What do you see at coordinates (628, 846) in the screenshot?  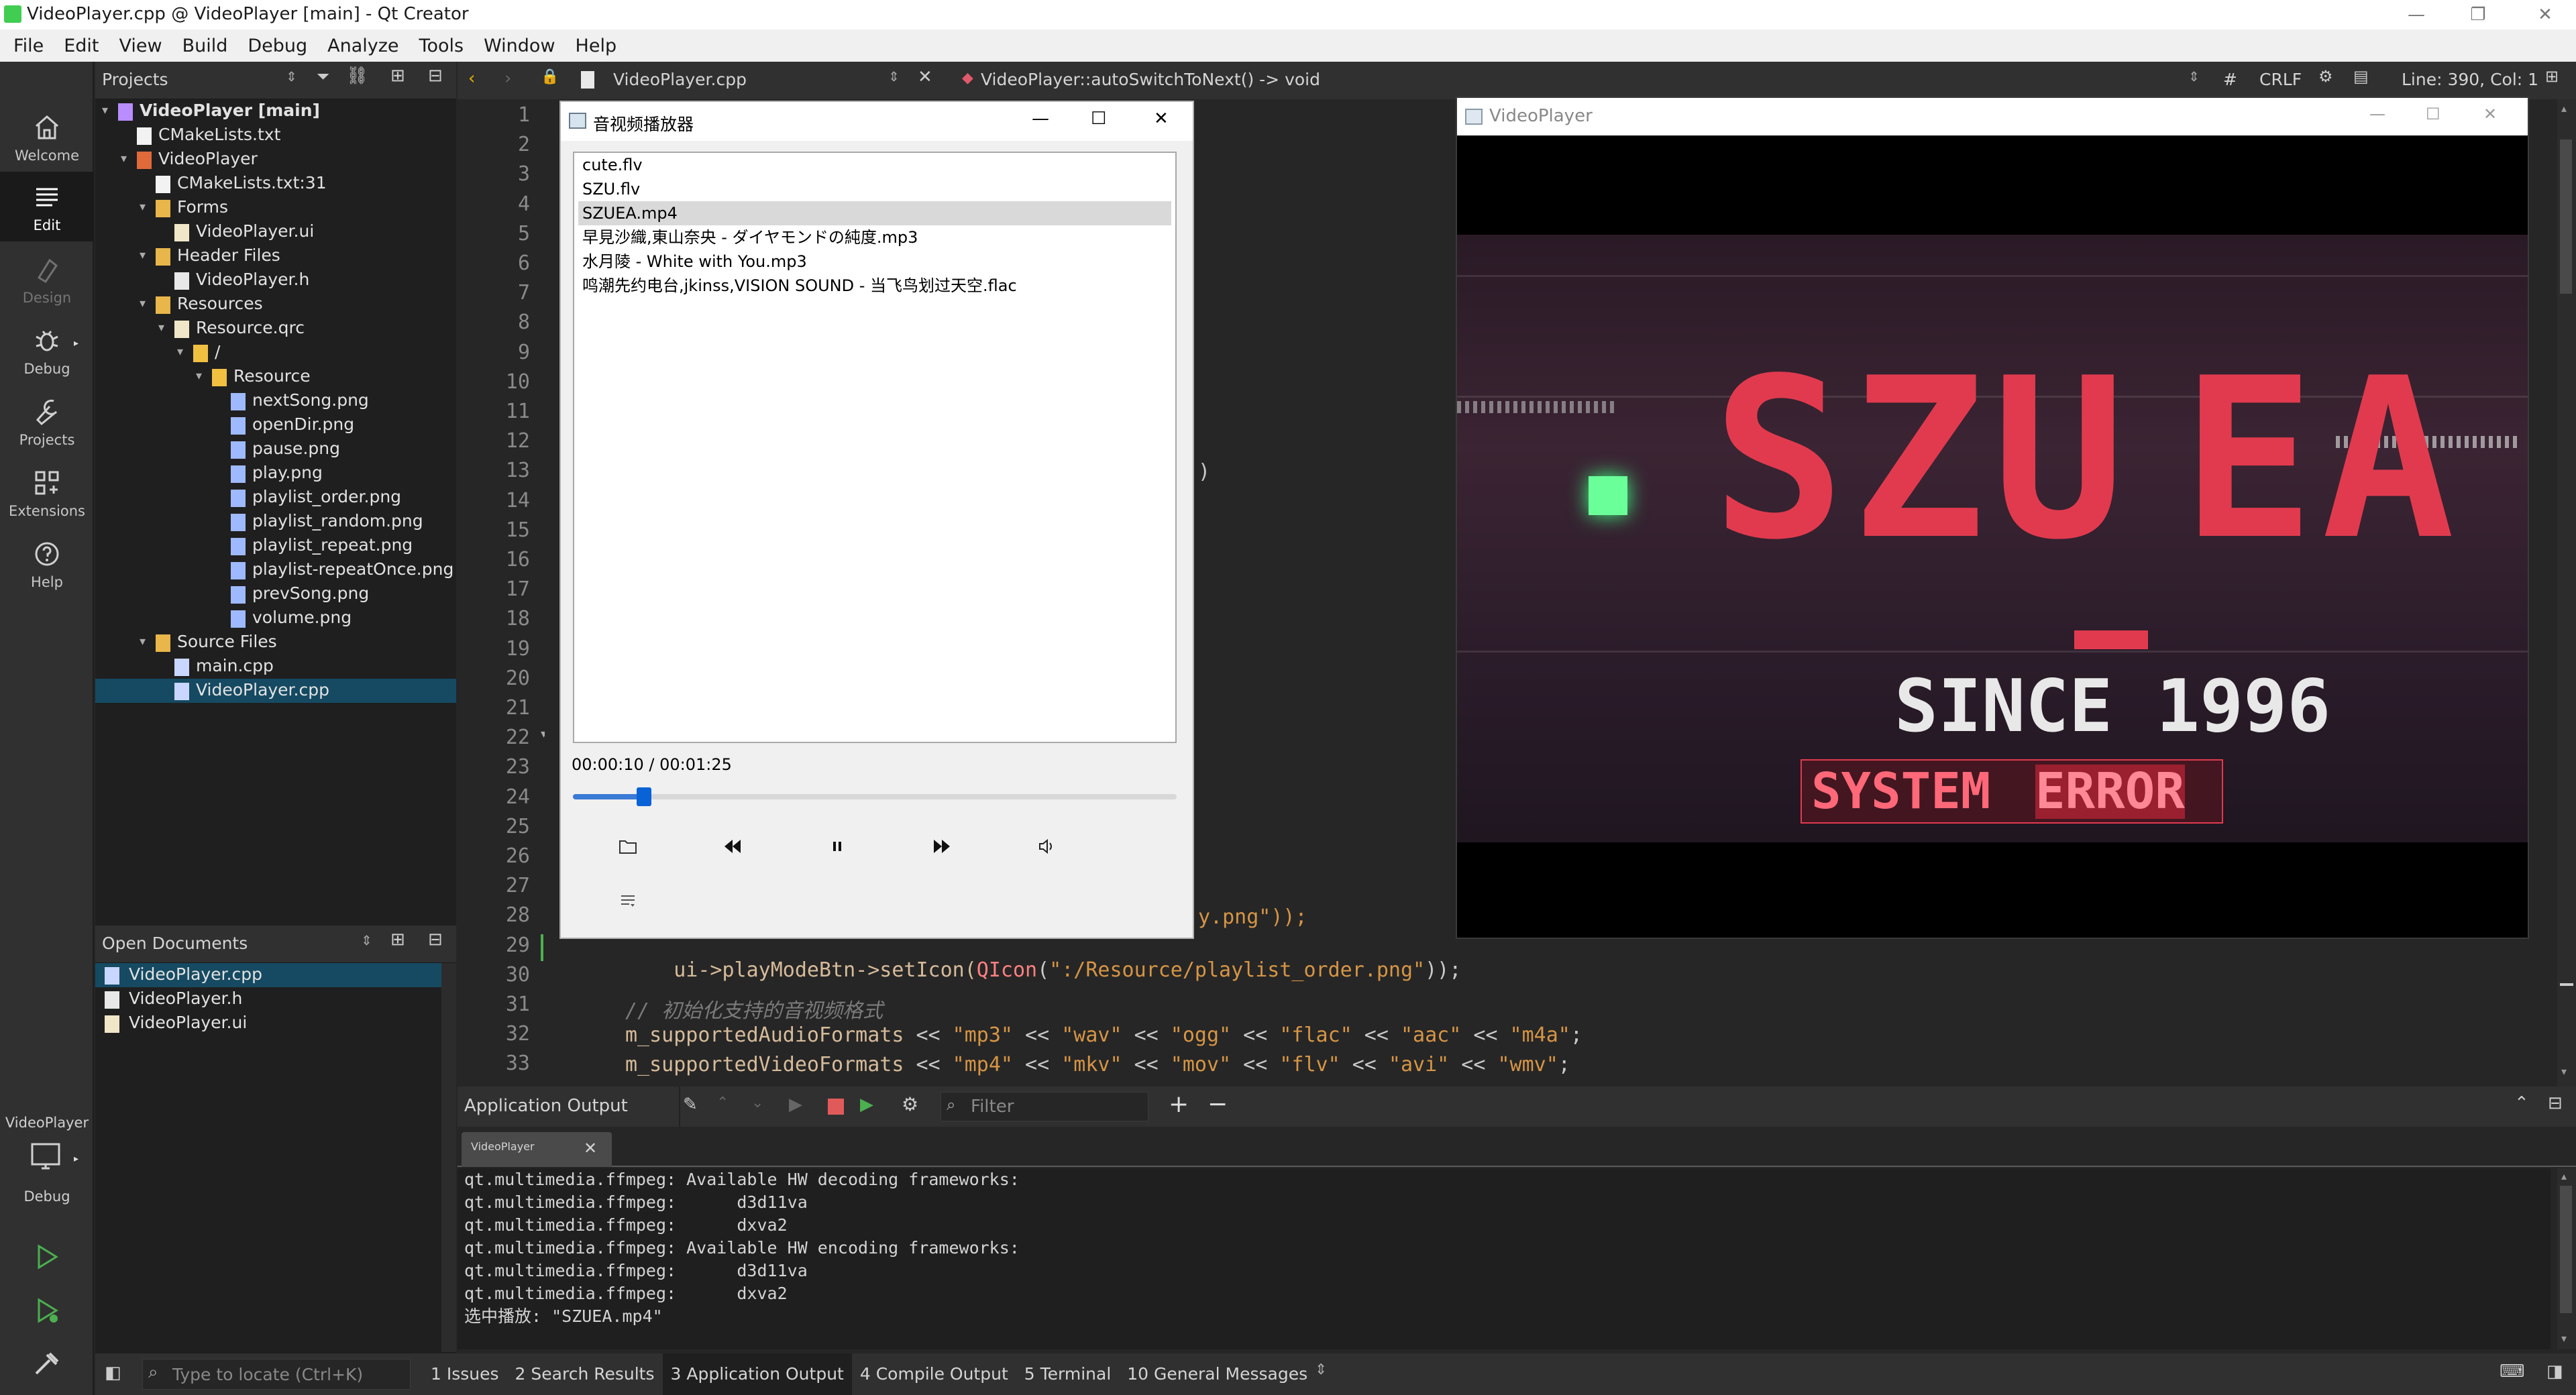 I see `open-folder-button` at bounding box center [628, 846].